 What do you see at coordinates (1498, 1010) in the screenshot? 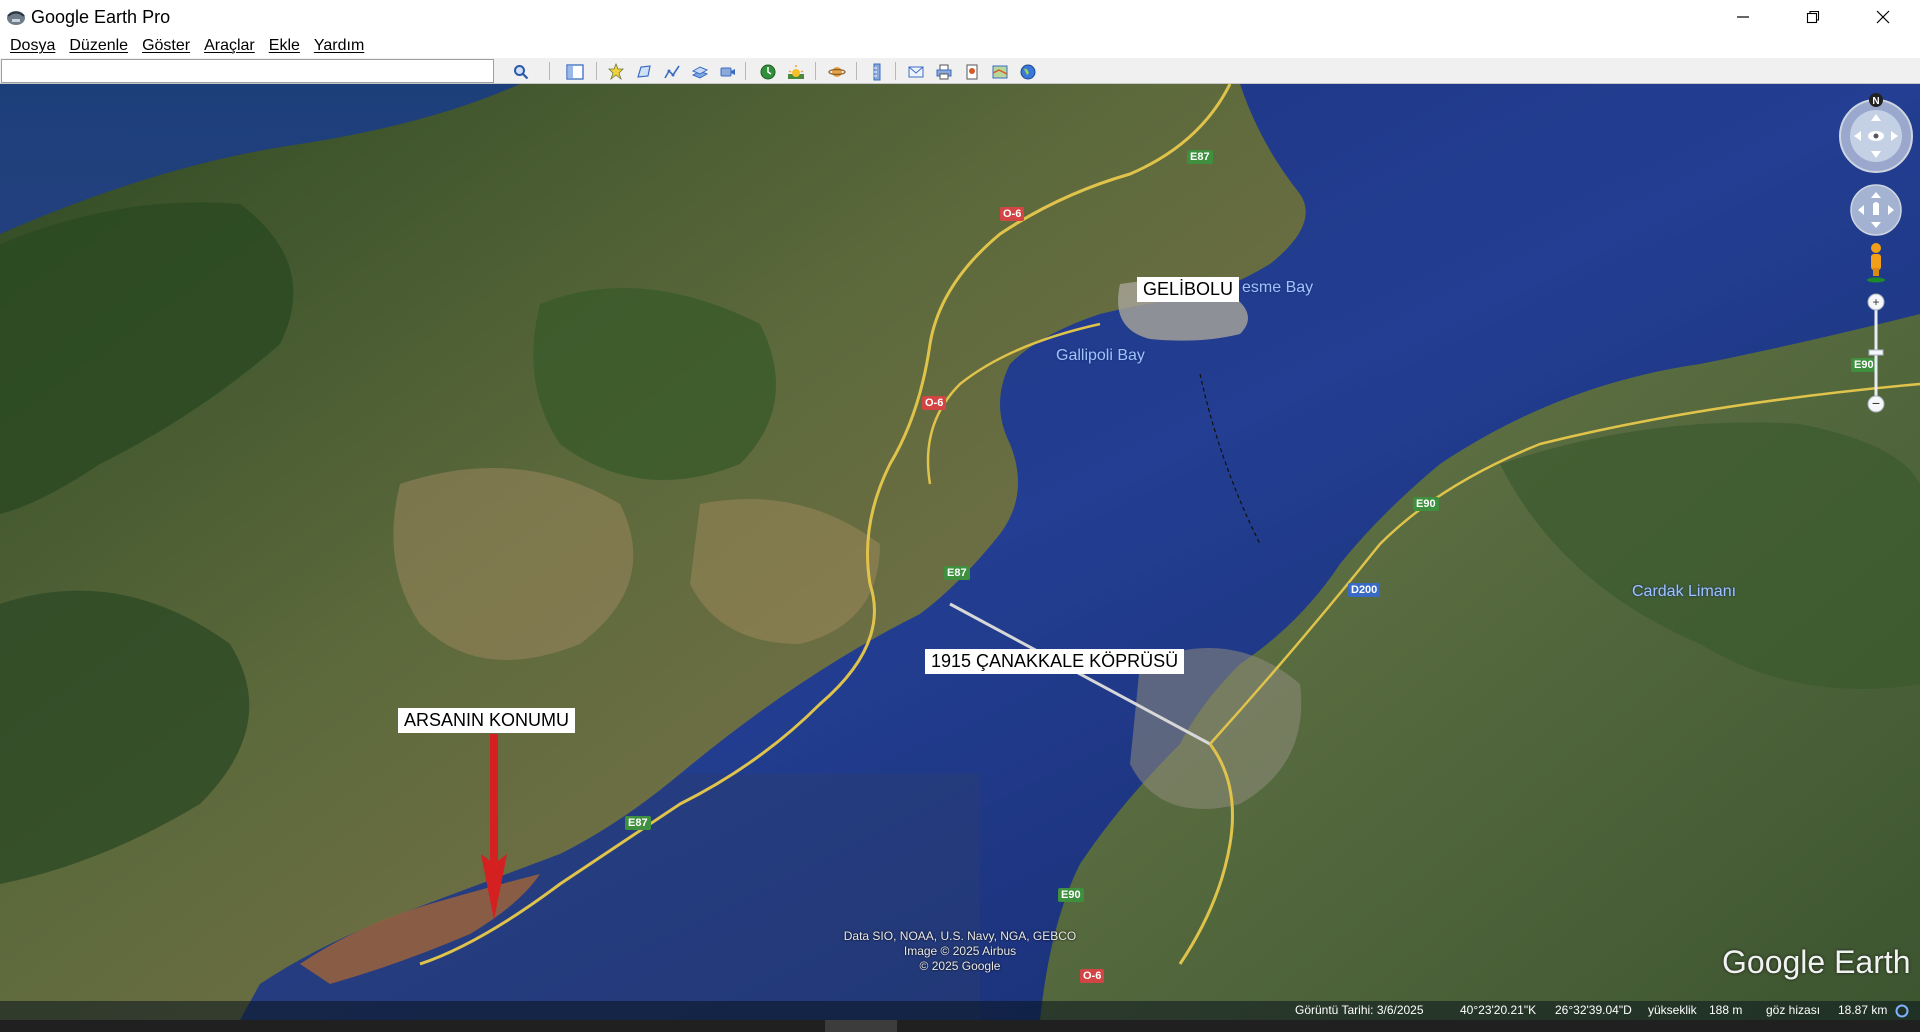
I see `latitude-readout: 40°23'20.21"K` at bounding box center [1498, 1010].